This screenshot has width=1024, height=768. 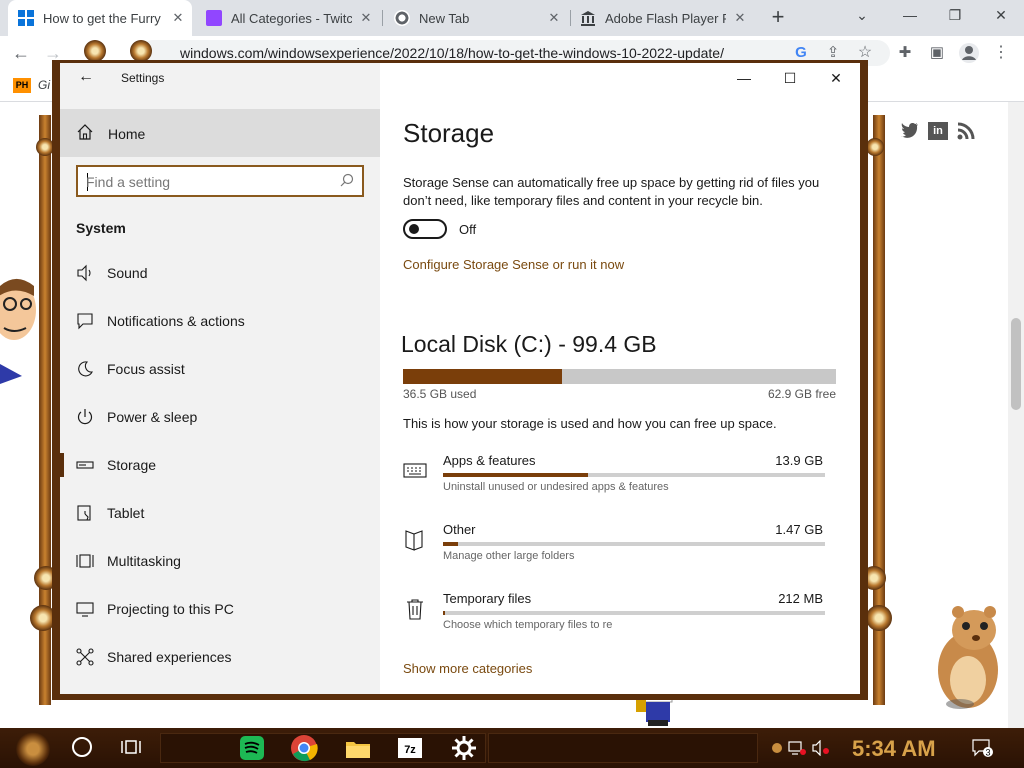 I want to click on new-tab-button: +, so click(x=778, y=17).